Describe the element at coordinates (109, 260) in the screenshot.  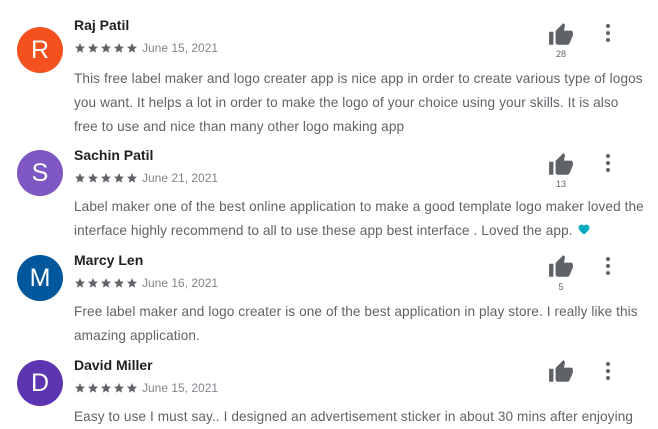
I see `reviewer-name: Marcy Len` at that location.